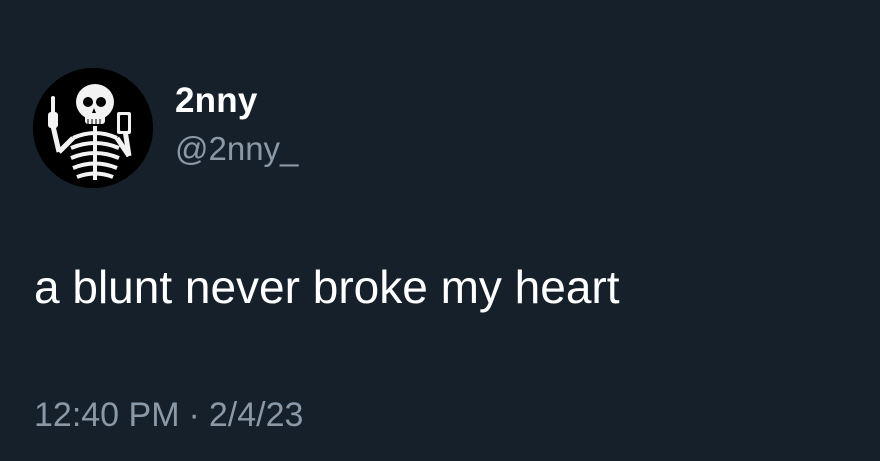 The image size is (880, 461). What do you see at coordinates (236, 149) in the screenshot?
I see `author-handle: @2nny_` at bounding box center [236, 149].